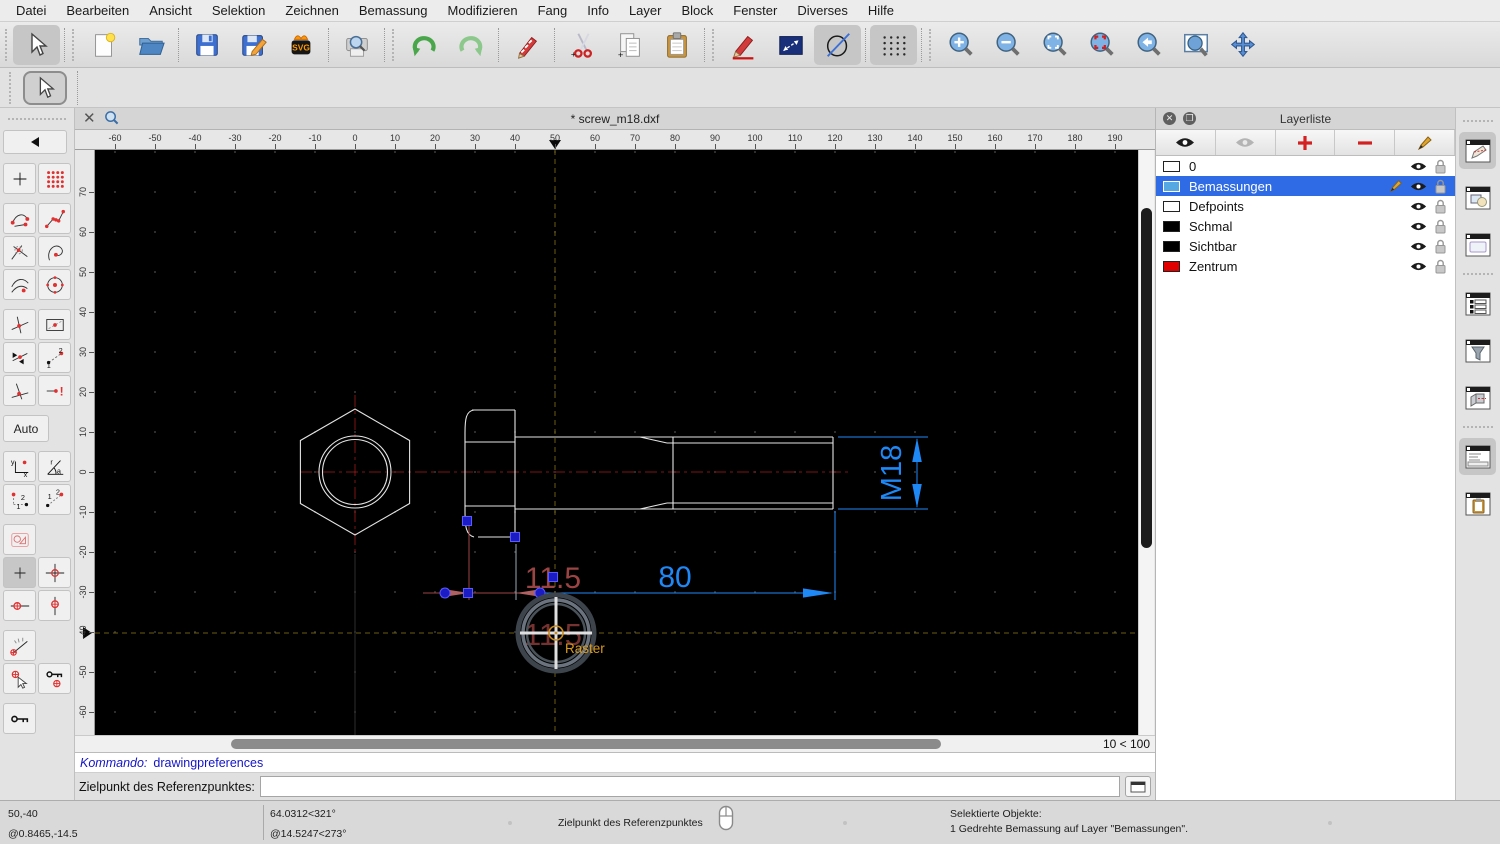 The height and width of the screenshot is (844, 1500). I want to click on snap-endpoints-button, so click(19, 218).